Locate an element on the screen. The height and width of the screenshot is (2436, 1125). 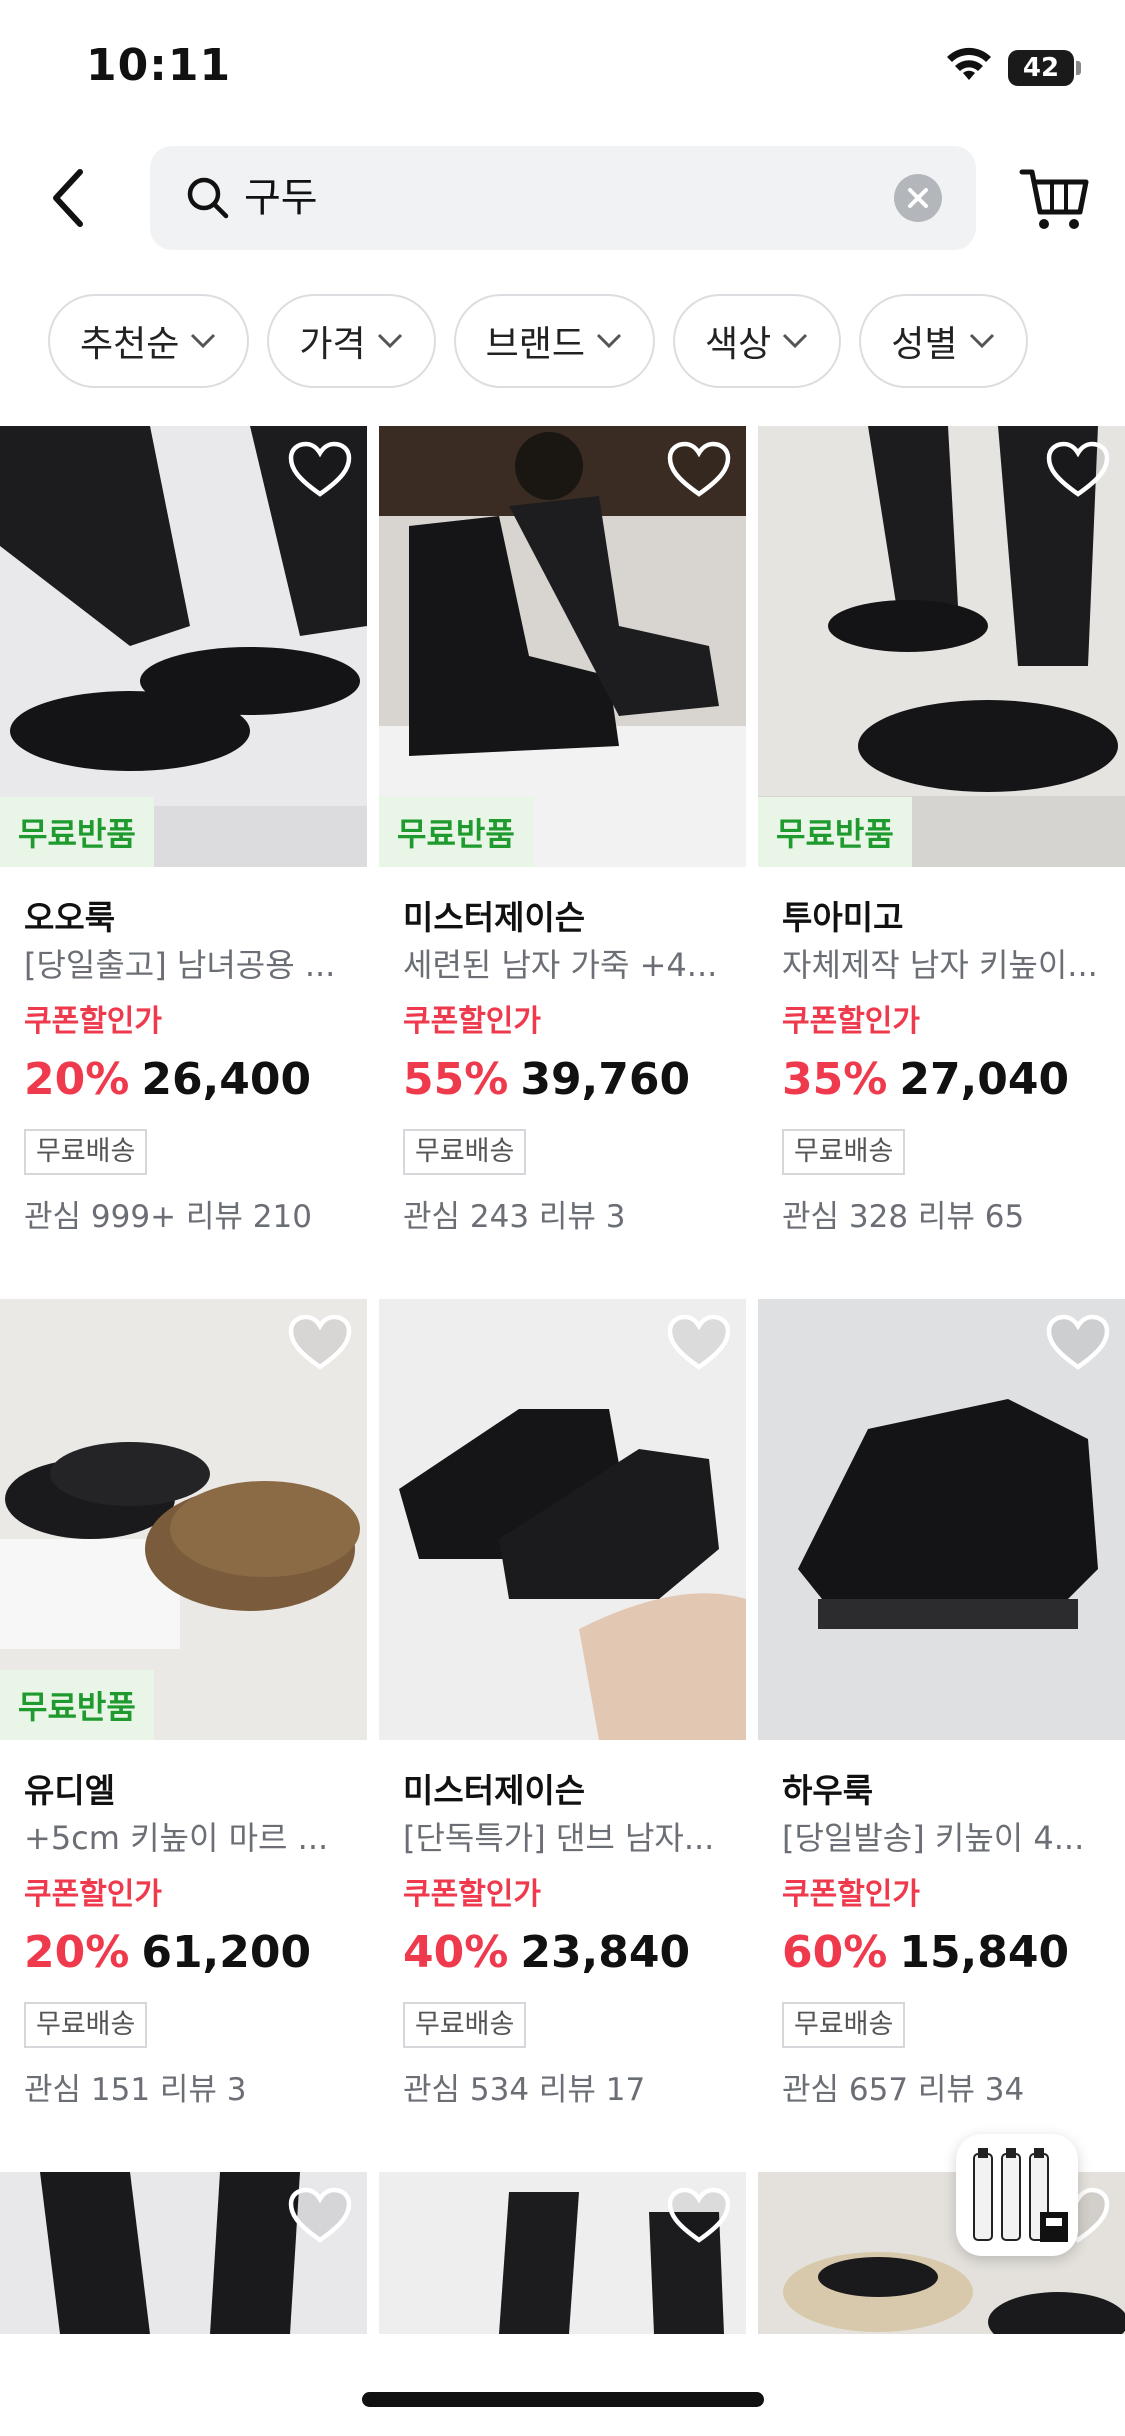
filter-brand: 브랜드 is located at coordinates (554, 341).